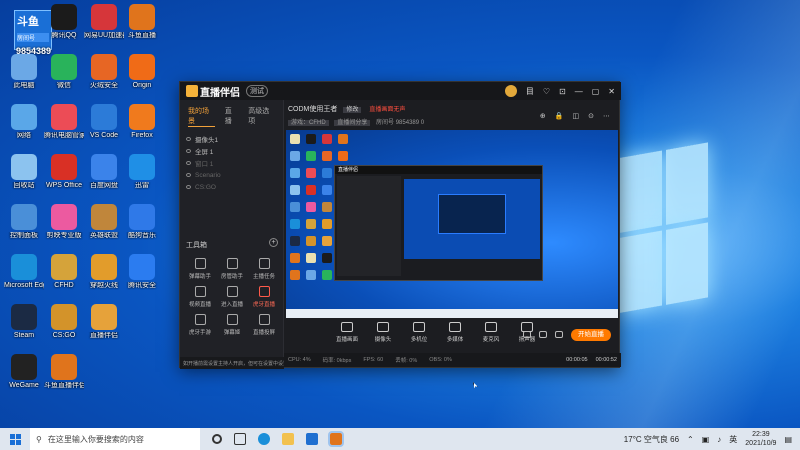  I want to click on layout-icon: ◫, so click(576, 116).